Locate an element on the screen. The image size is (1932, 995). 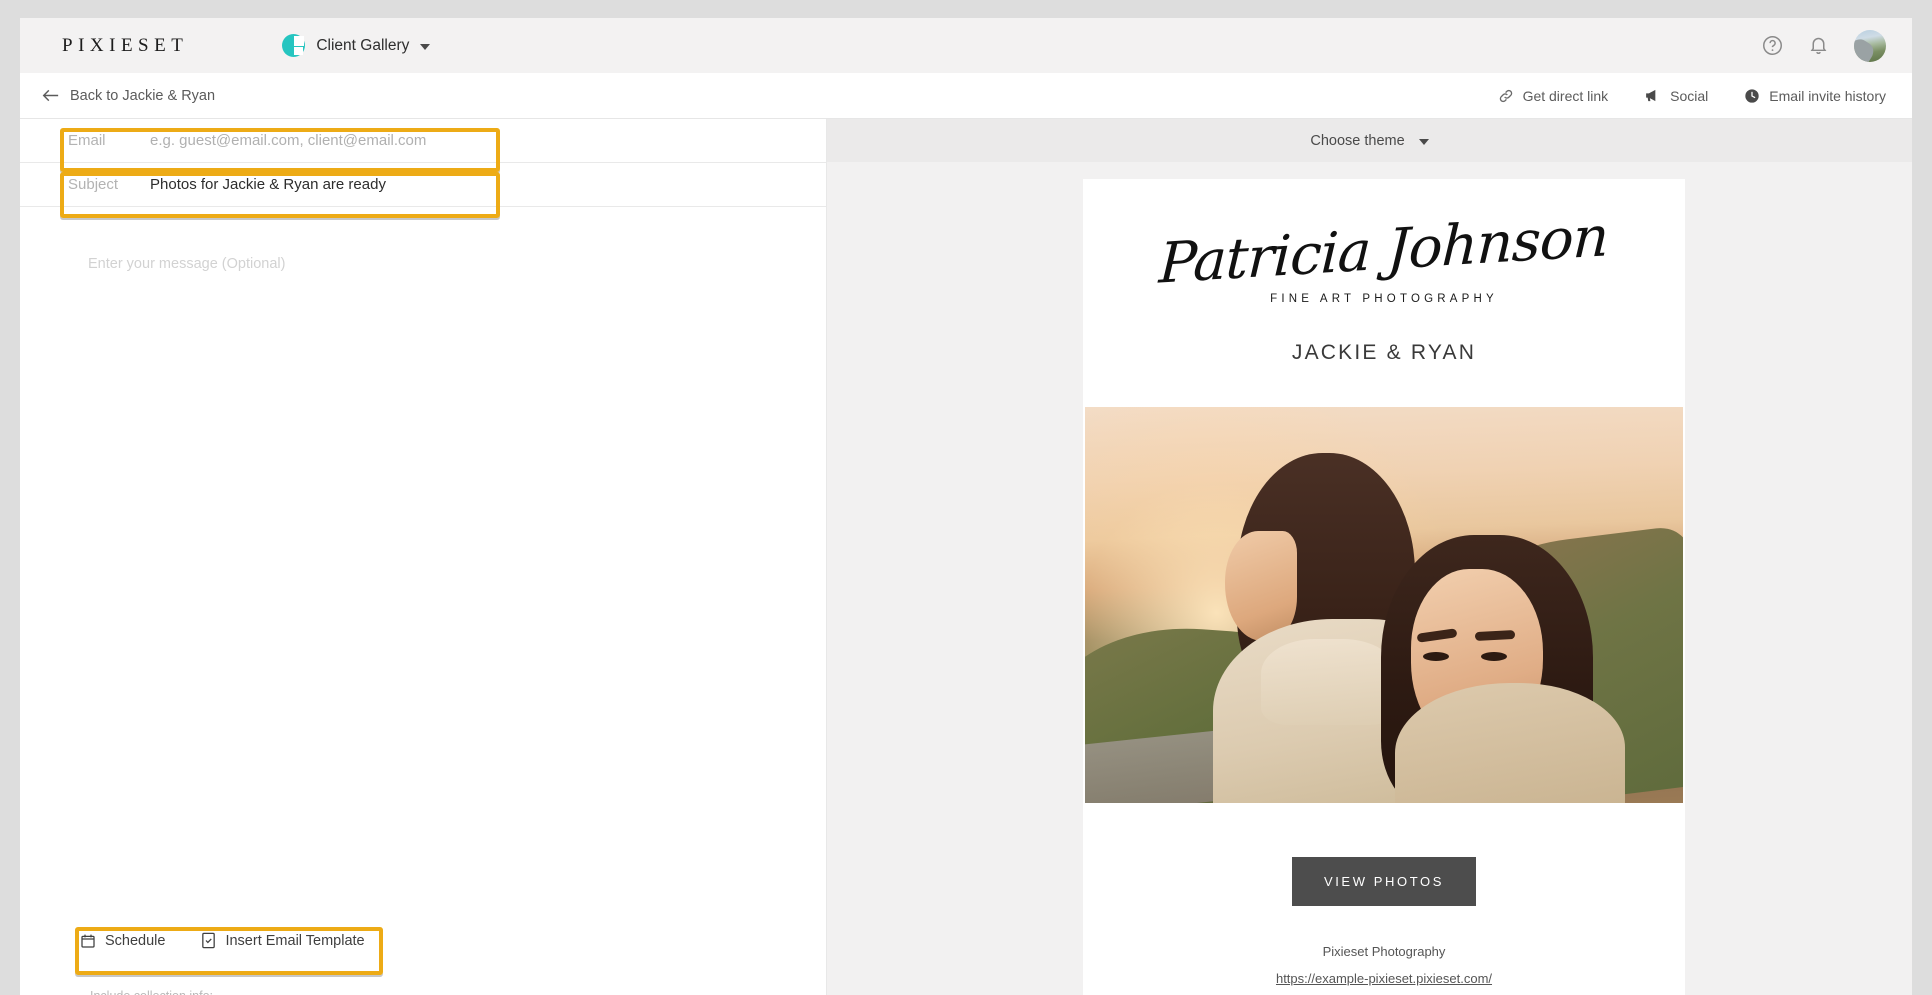
choose-theme-label: Choose theme is located at coordinates (1357, 140).